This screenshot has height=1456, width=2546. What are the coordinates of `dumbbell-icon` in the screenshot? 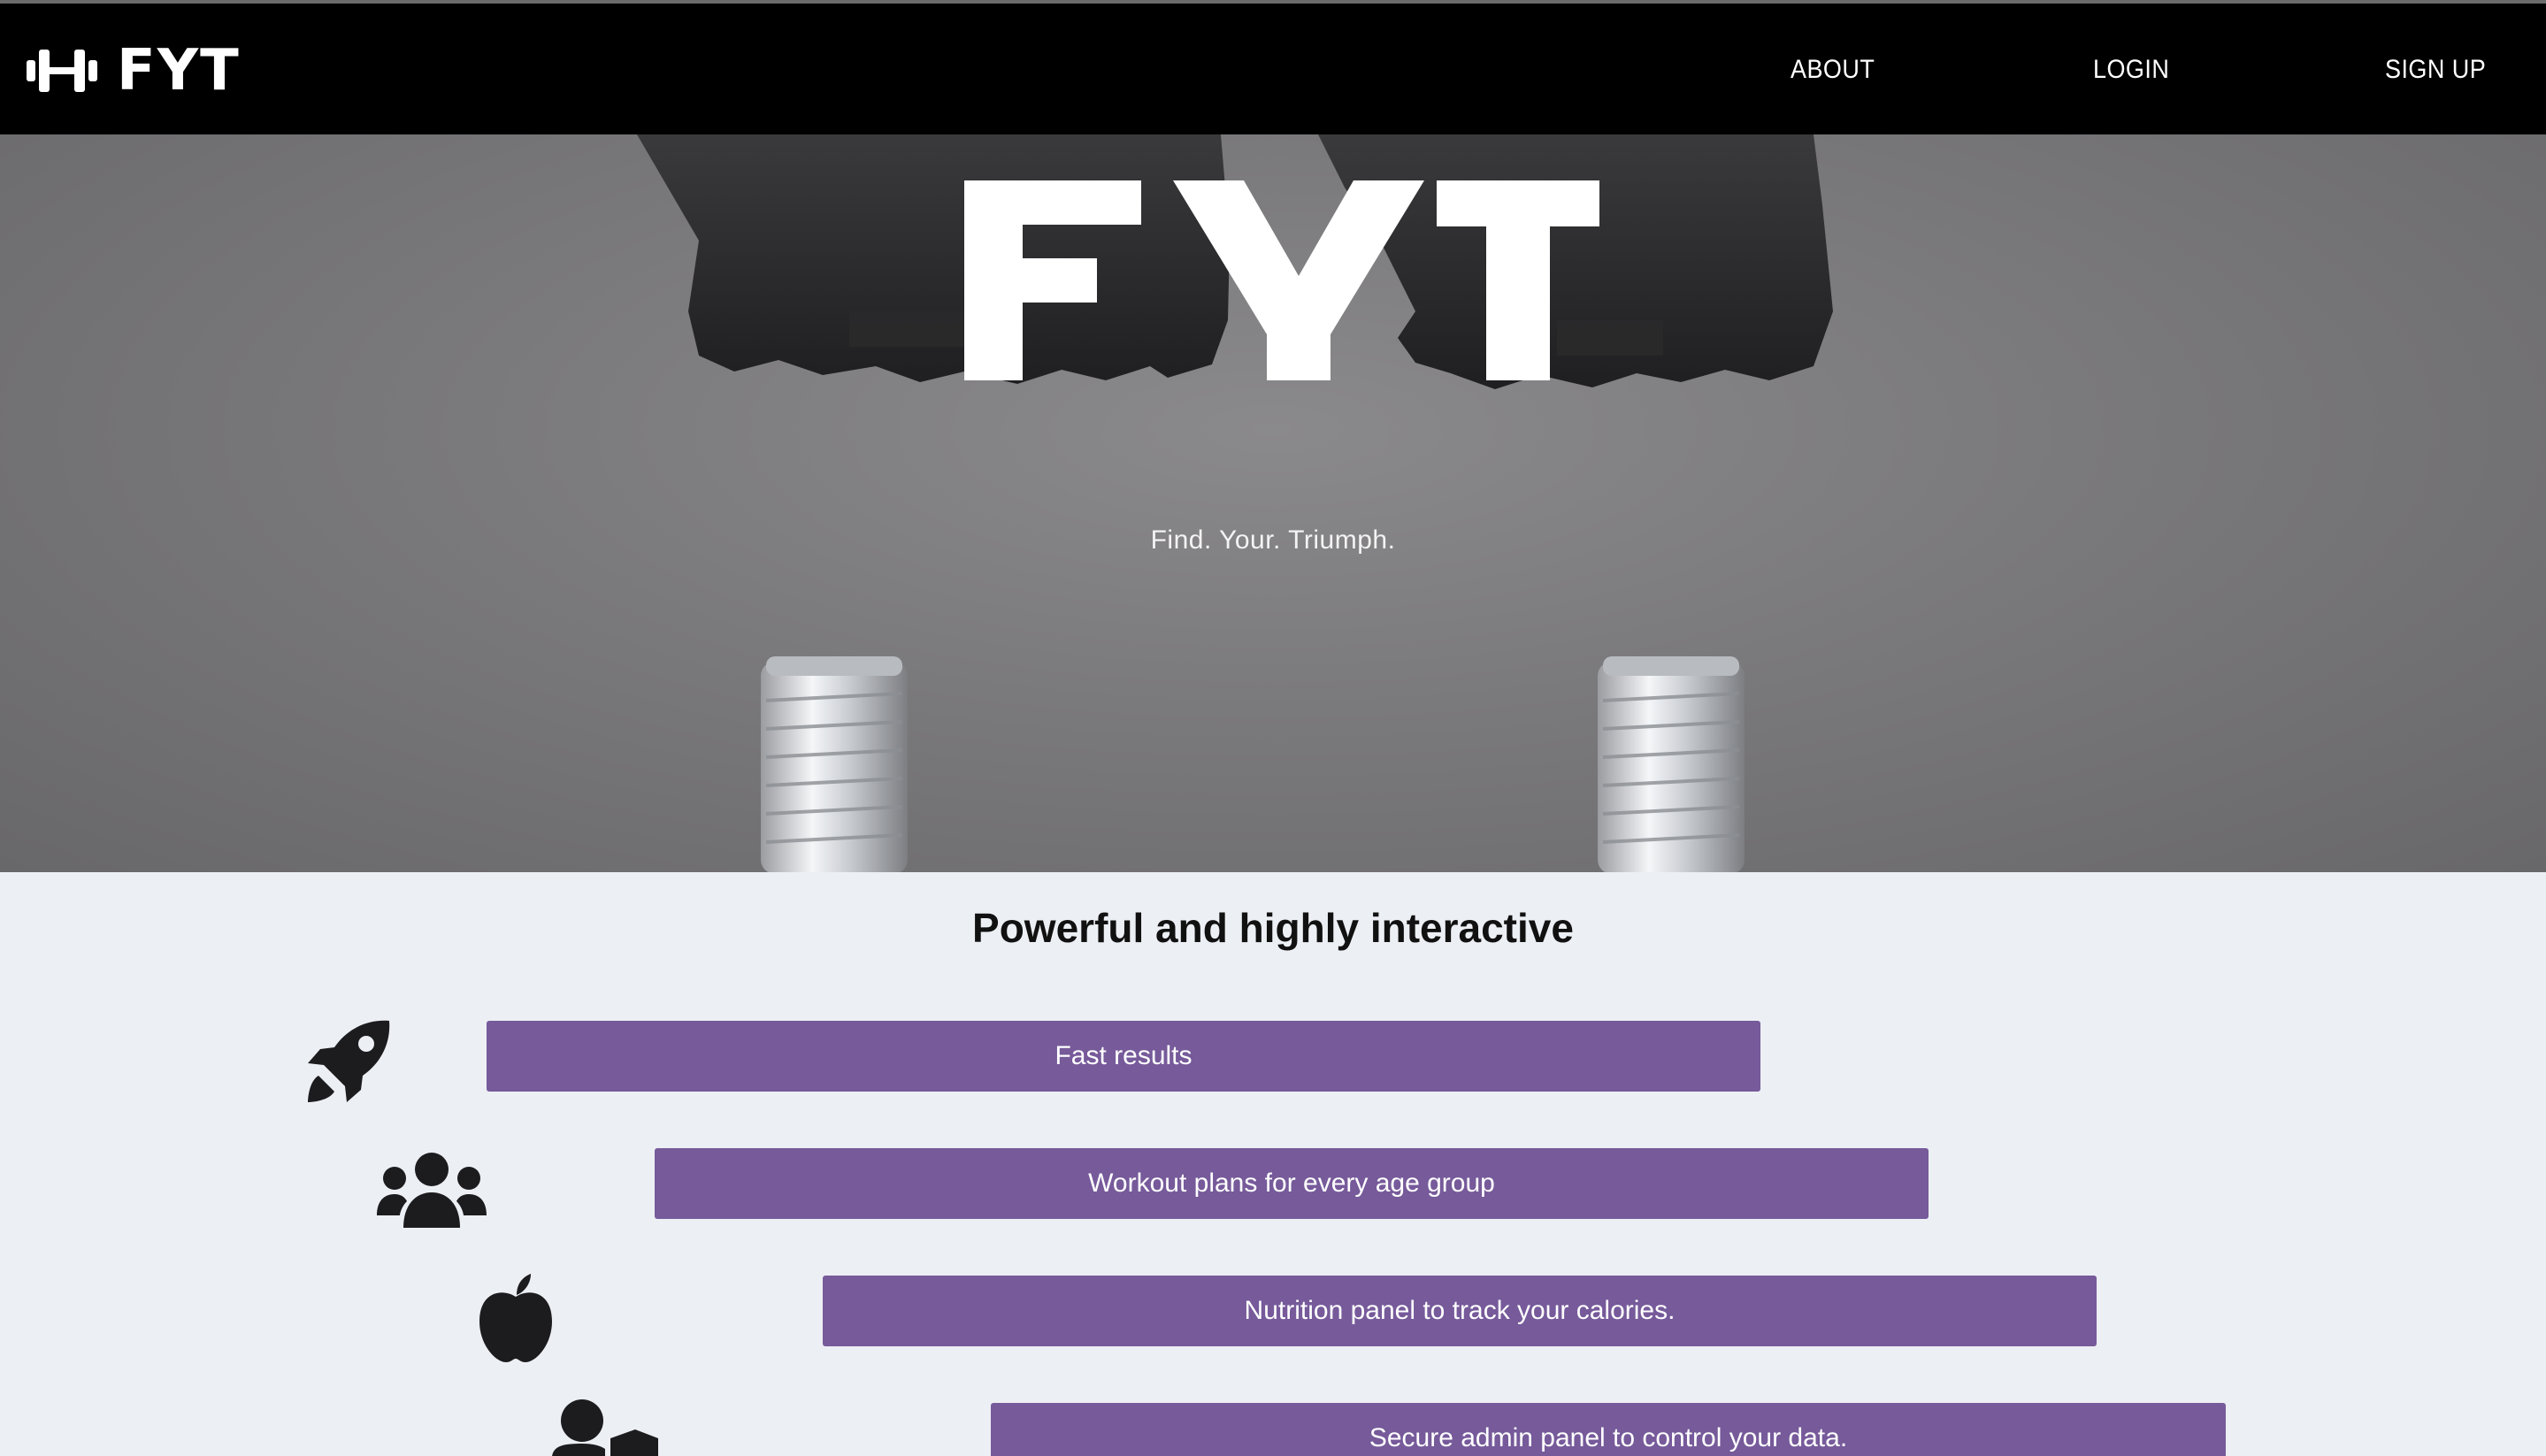 It's located at (62, 71).